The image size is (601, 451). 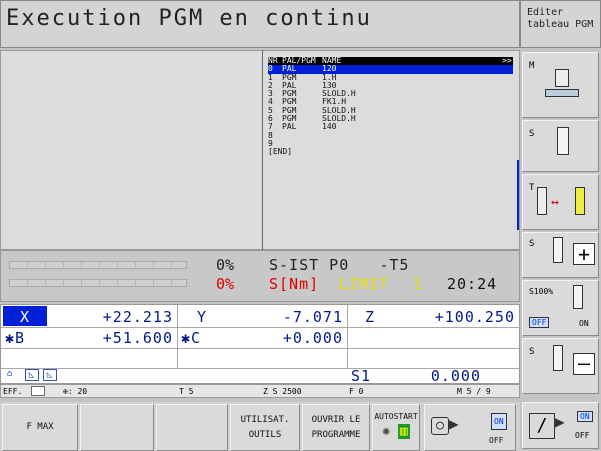 I want to click on m-function-softkey: M, so click(x=560, y=85).